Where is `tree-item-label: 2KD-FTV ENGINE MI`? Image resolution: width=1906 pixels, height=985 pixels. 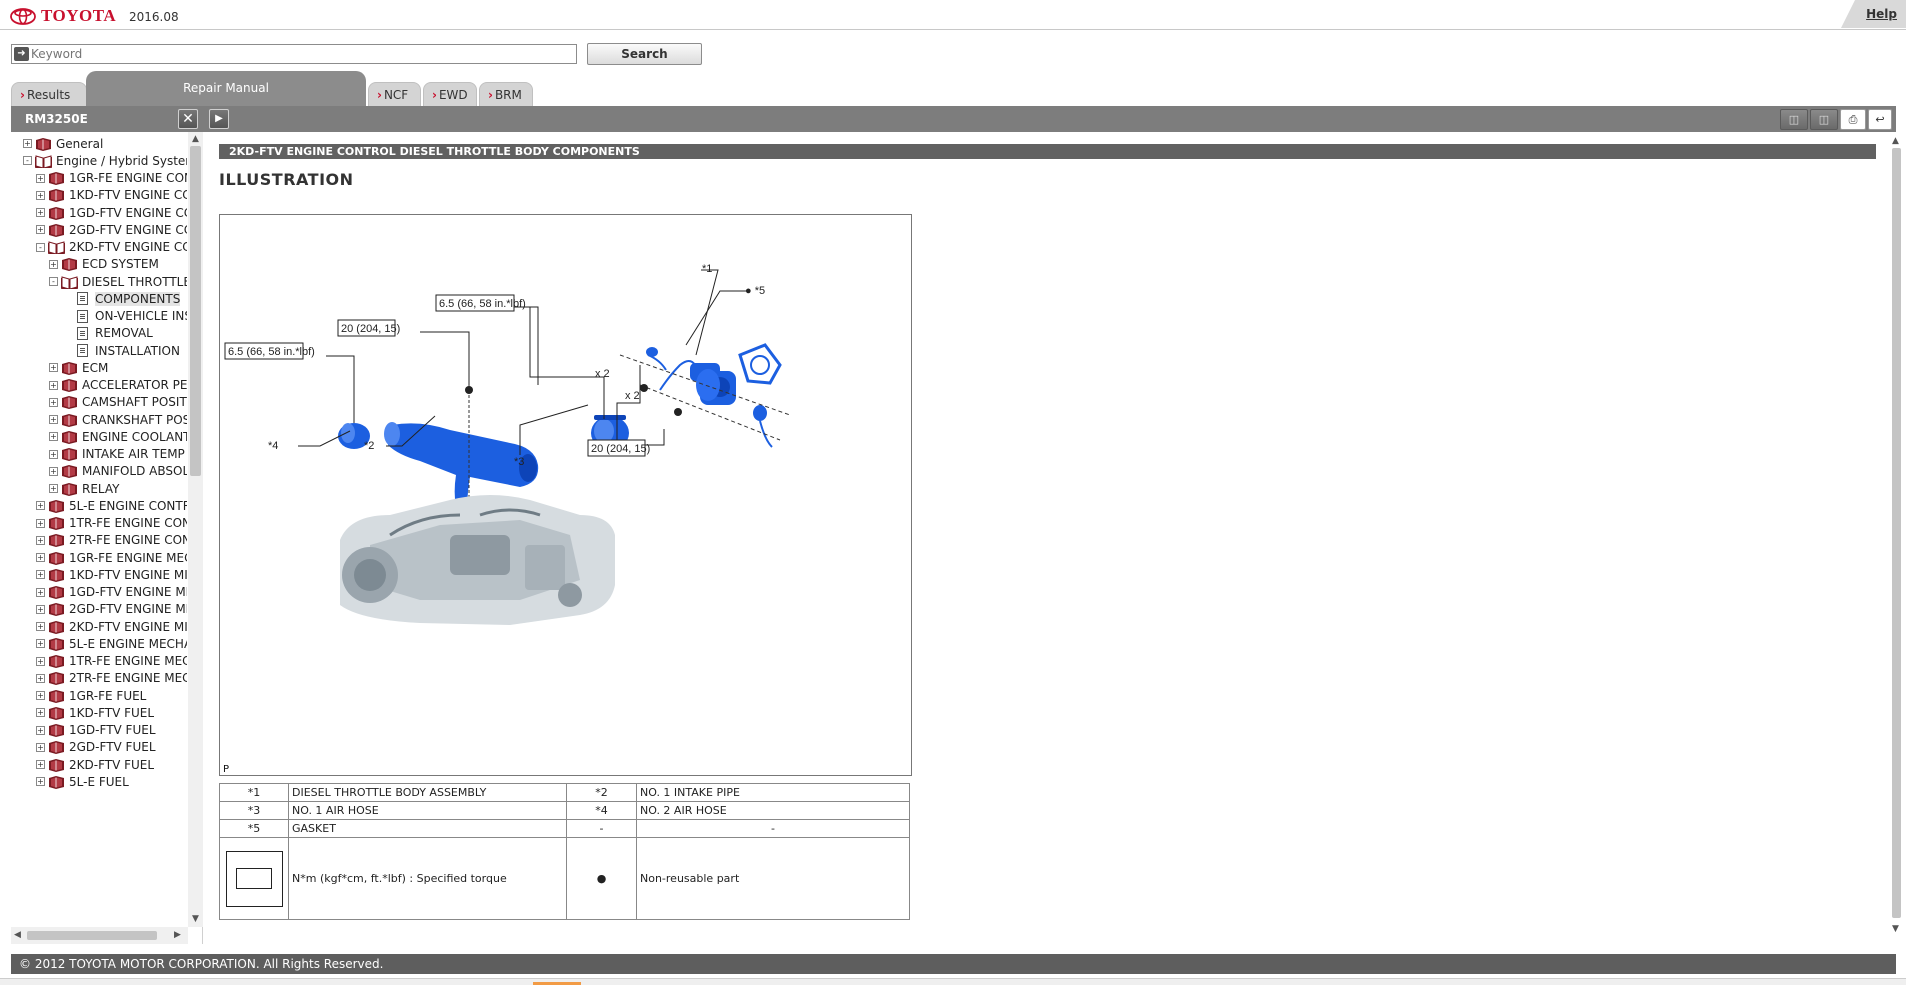 tree-item-label: 2KD-FTV ENGINE MI is located at coordinates (128, 626).